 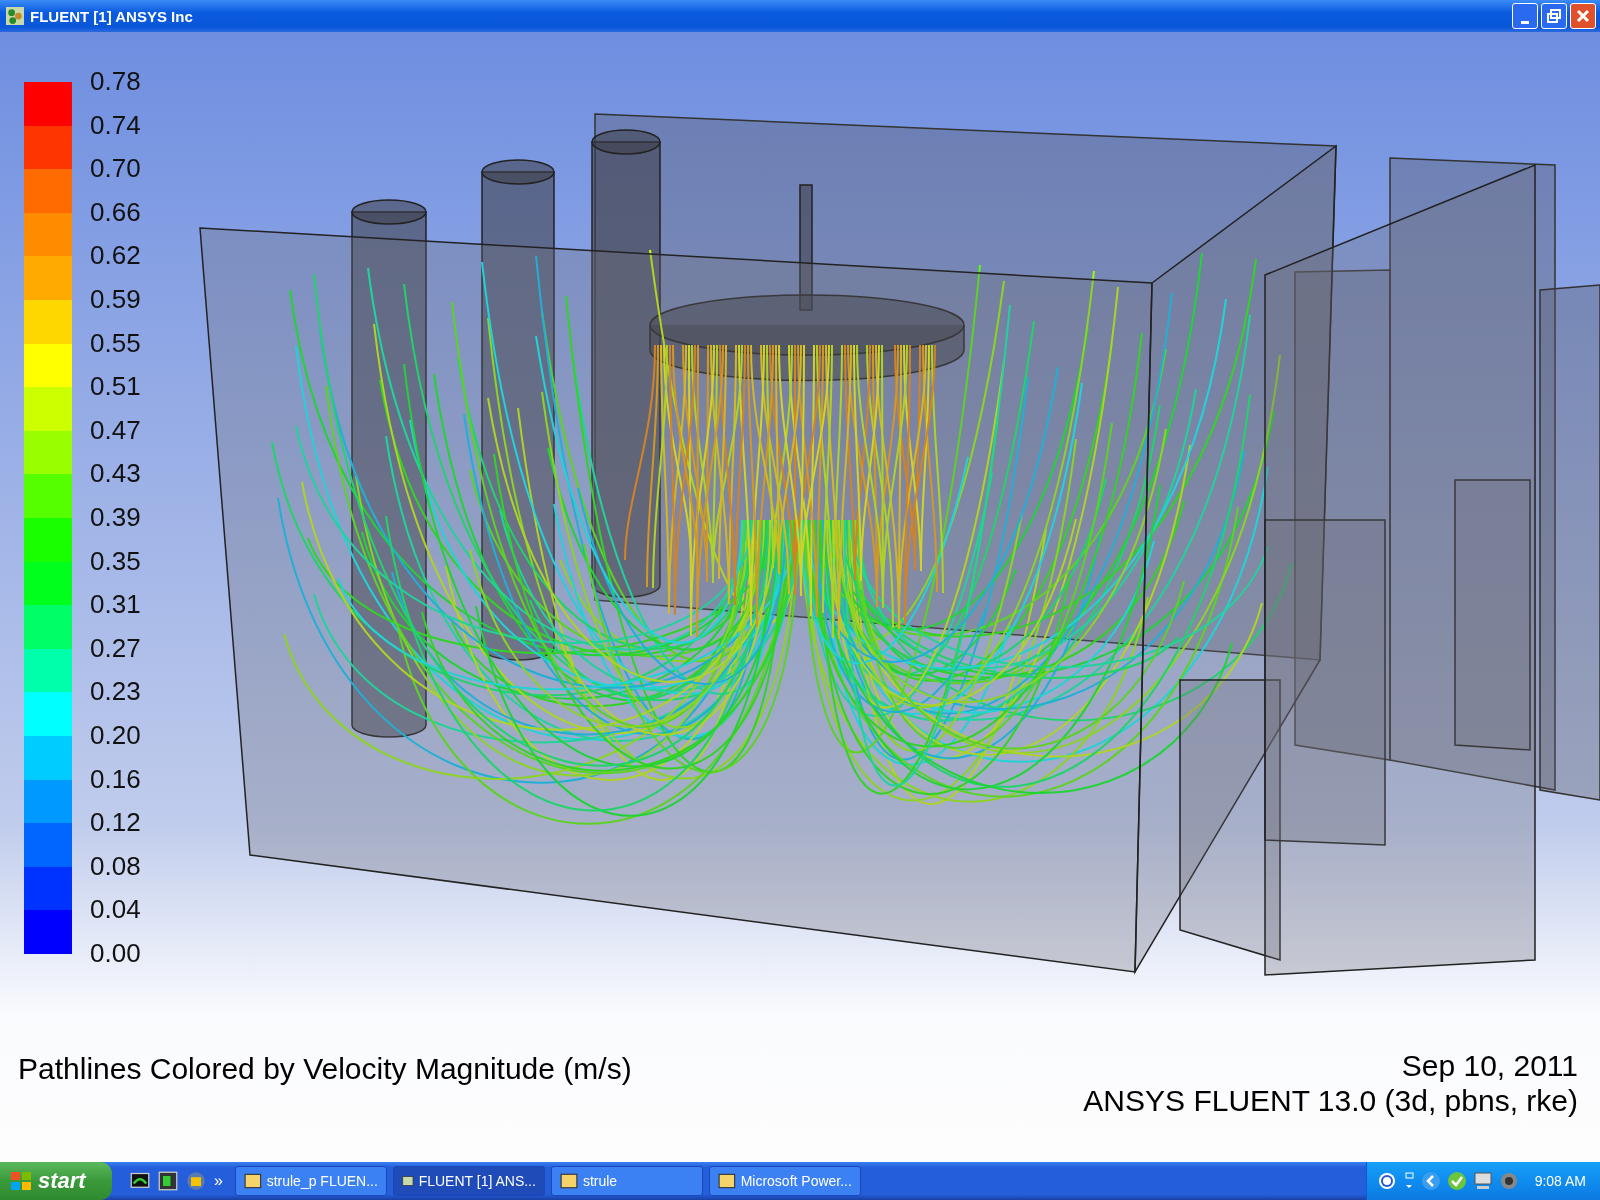 What do you see at coordinates (1525, 22) in the screenshot?
I see `minimize-icon` at bounding box center [1525, 22].